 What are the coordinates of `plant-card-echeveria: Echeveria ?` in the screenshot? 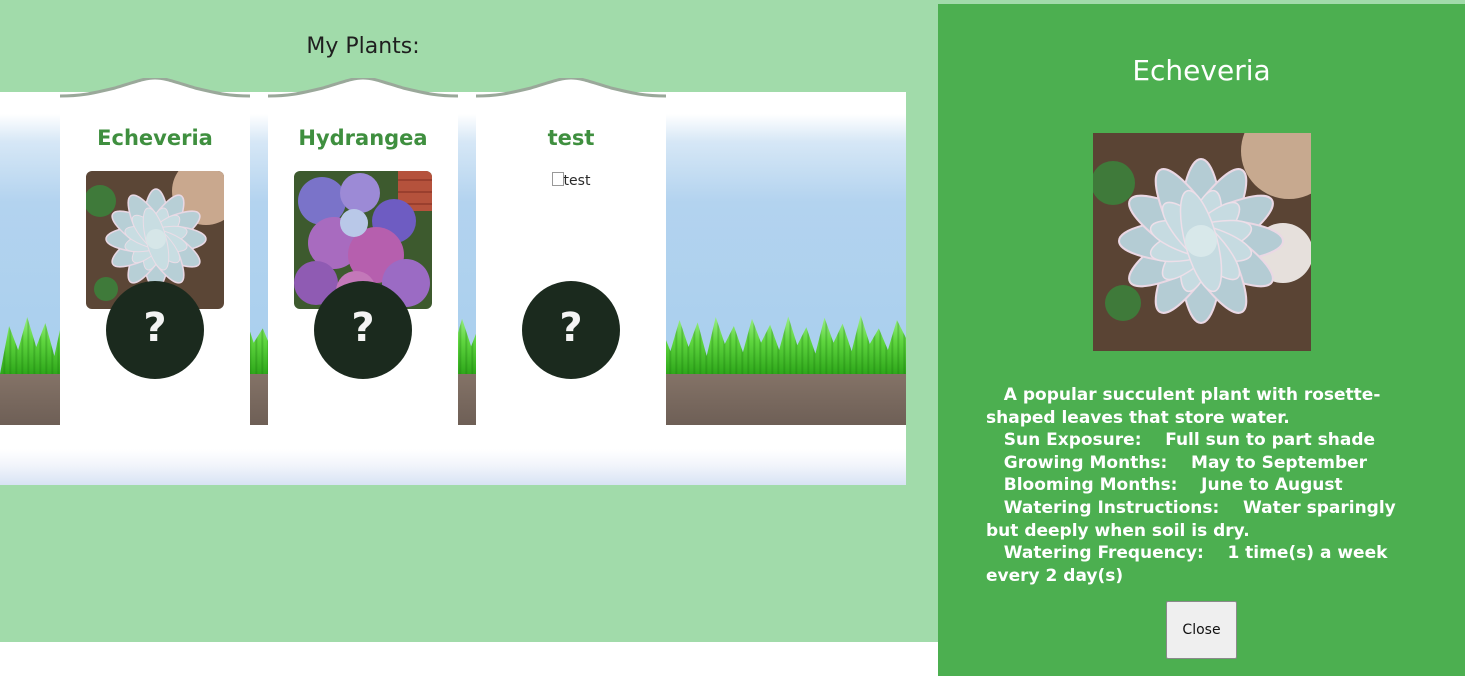 It's located at (155, 251).